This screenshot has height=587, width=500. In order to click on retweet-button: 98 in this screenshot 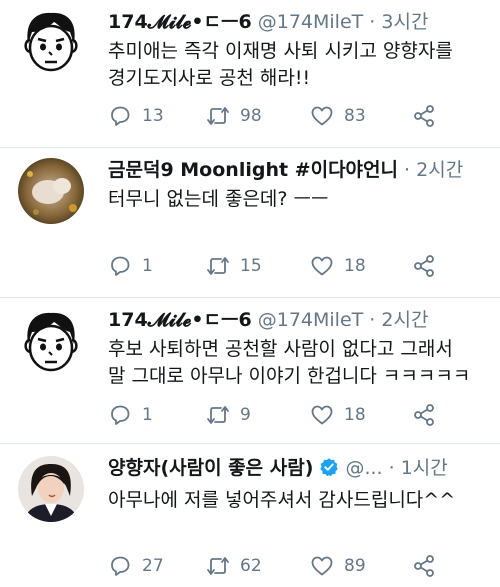, I will do `click(234, 116)`.